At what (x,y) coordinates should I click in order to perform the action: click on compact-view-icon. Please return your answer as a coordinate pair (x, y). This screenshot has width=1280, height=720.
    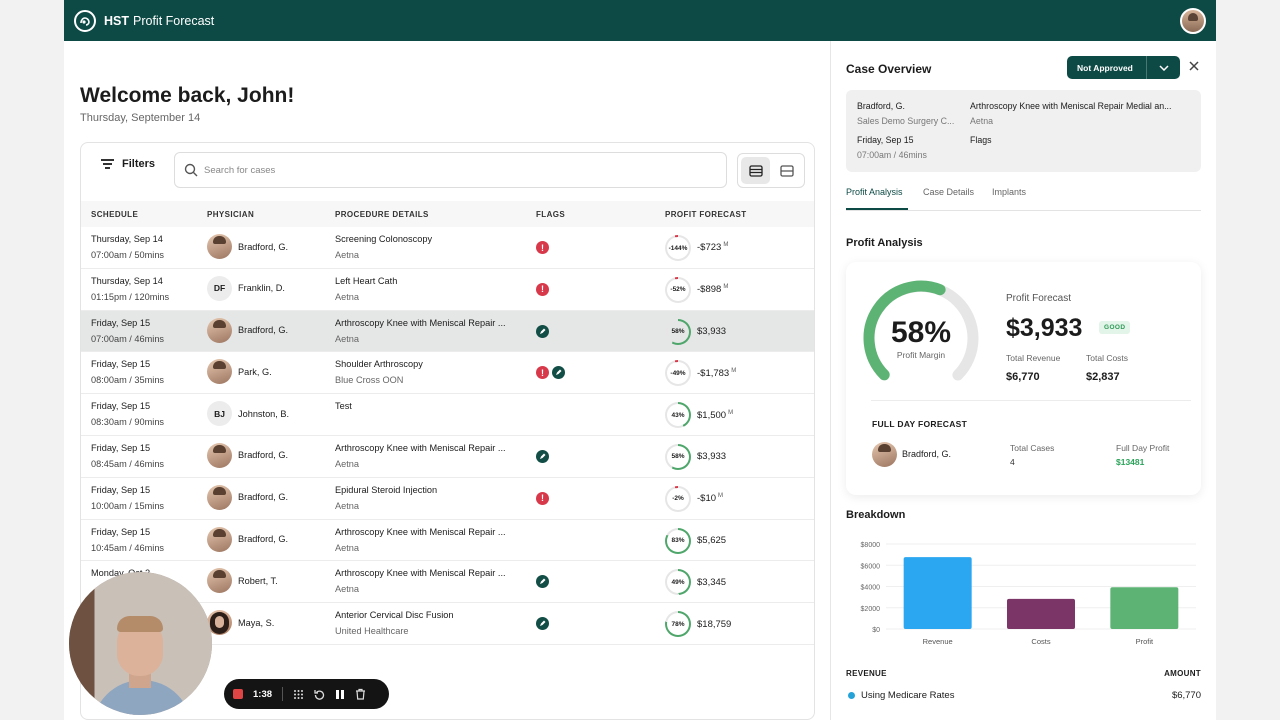
    Looking at the image, I should click on (786, 170).